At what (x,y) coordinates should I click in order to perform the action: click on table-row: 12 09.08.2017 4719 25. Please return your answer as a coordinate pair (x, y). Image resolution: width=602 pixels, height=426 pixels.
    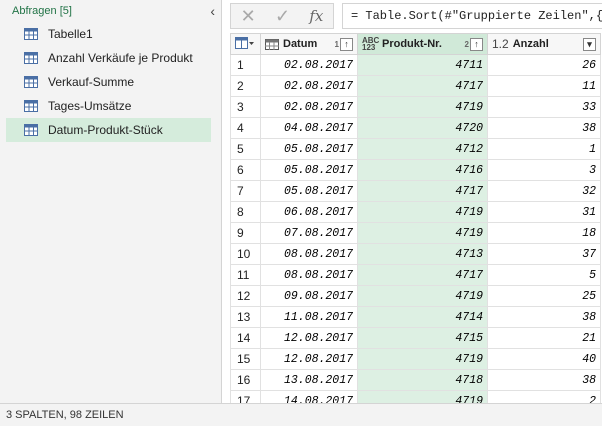
    Looking at the image, I should click on (415, 296).